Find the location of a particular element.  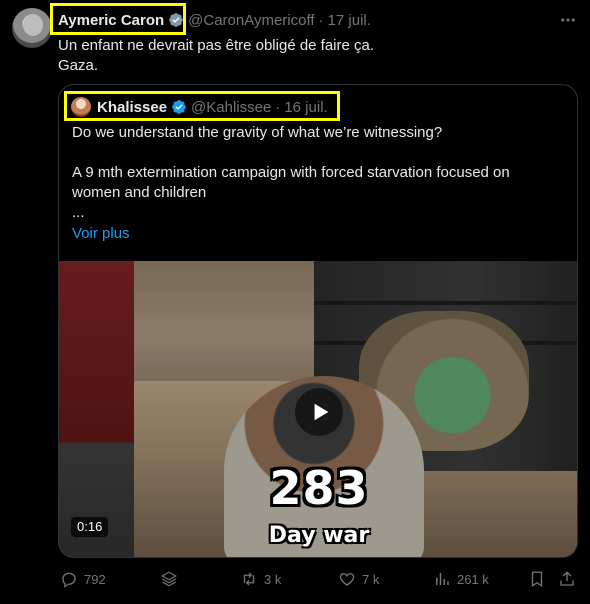

layers-icon is located at coordinates (169, 579).